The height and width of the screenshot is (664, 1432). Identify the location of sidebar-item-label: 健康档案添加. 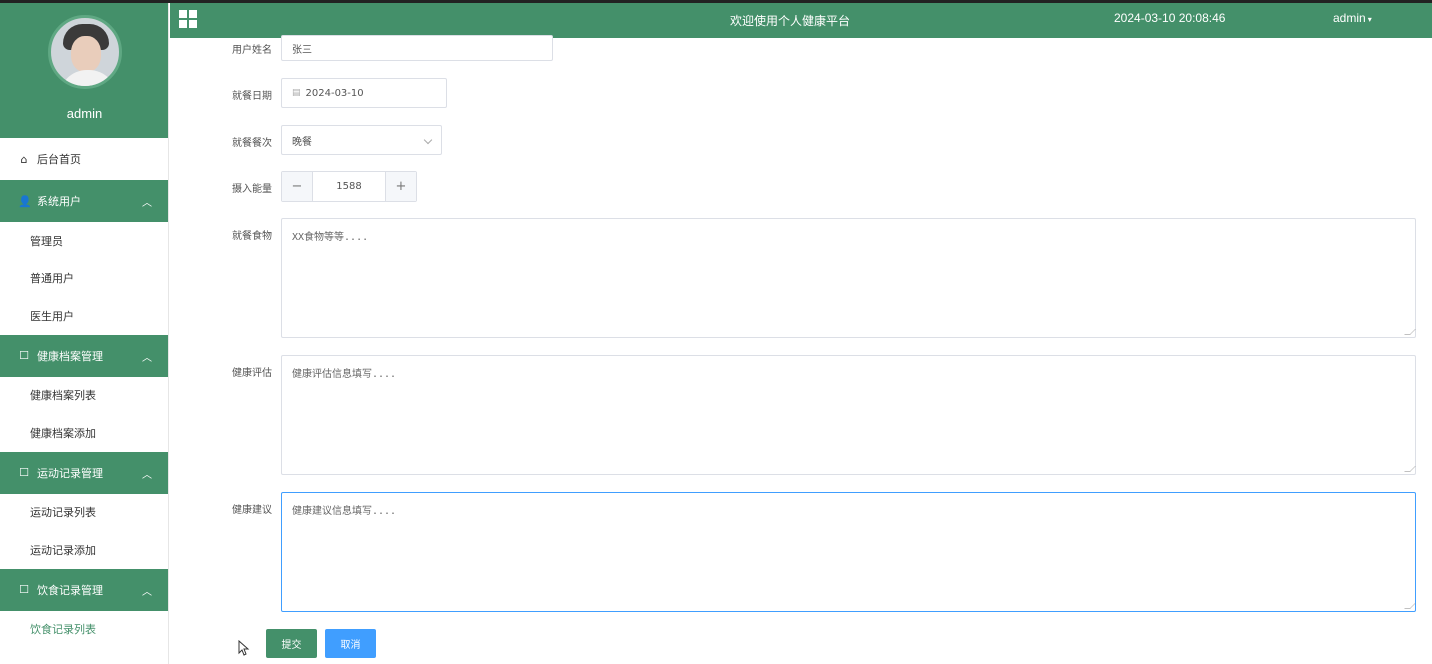
(63, 433).